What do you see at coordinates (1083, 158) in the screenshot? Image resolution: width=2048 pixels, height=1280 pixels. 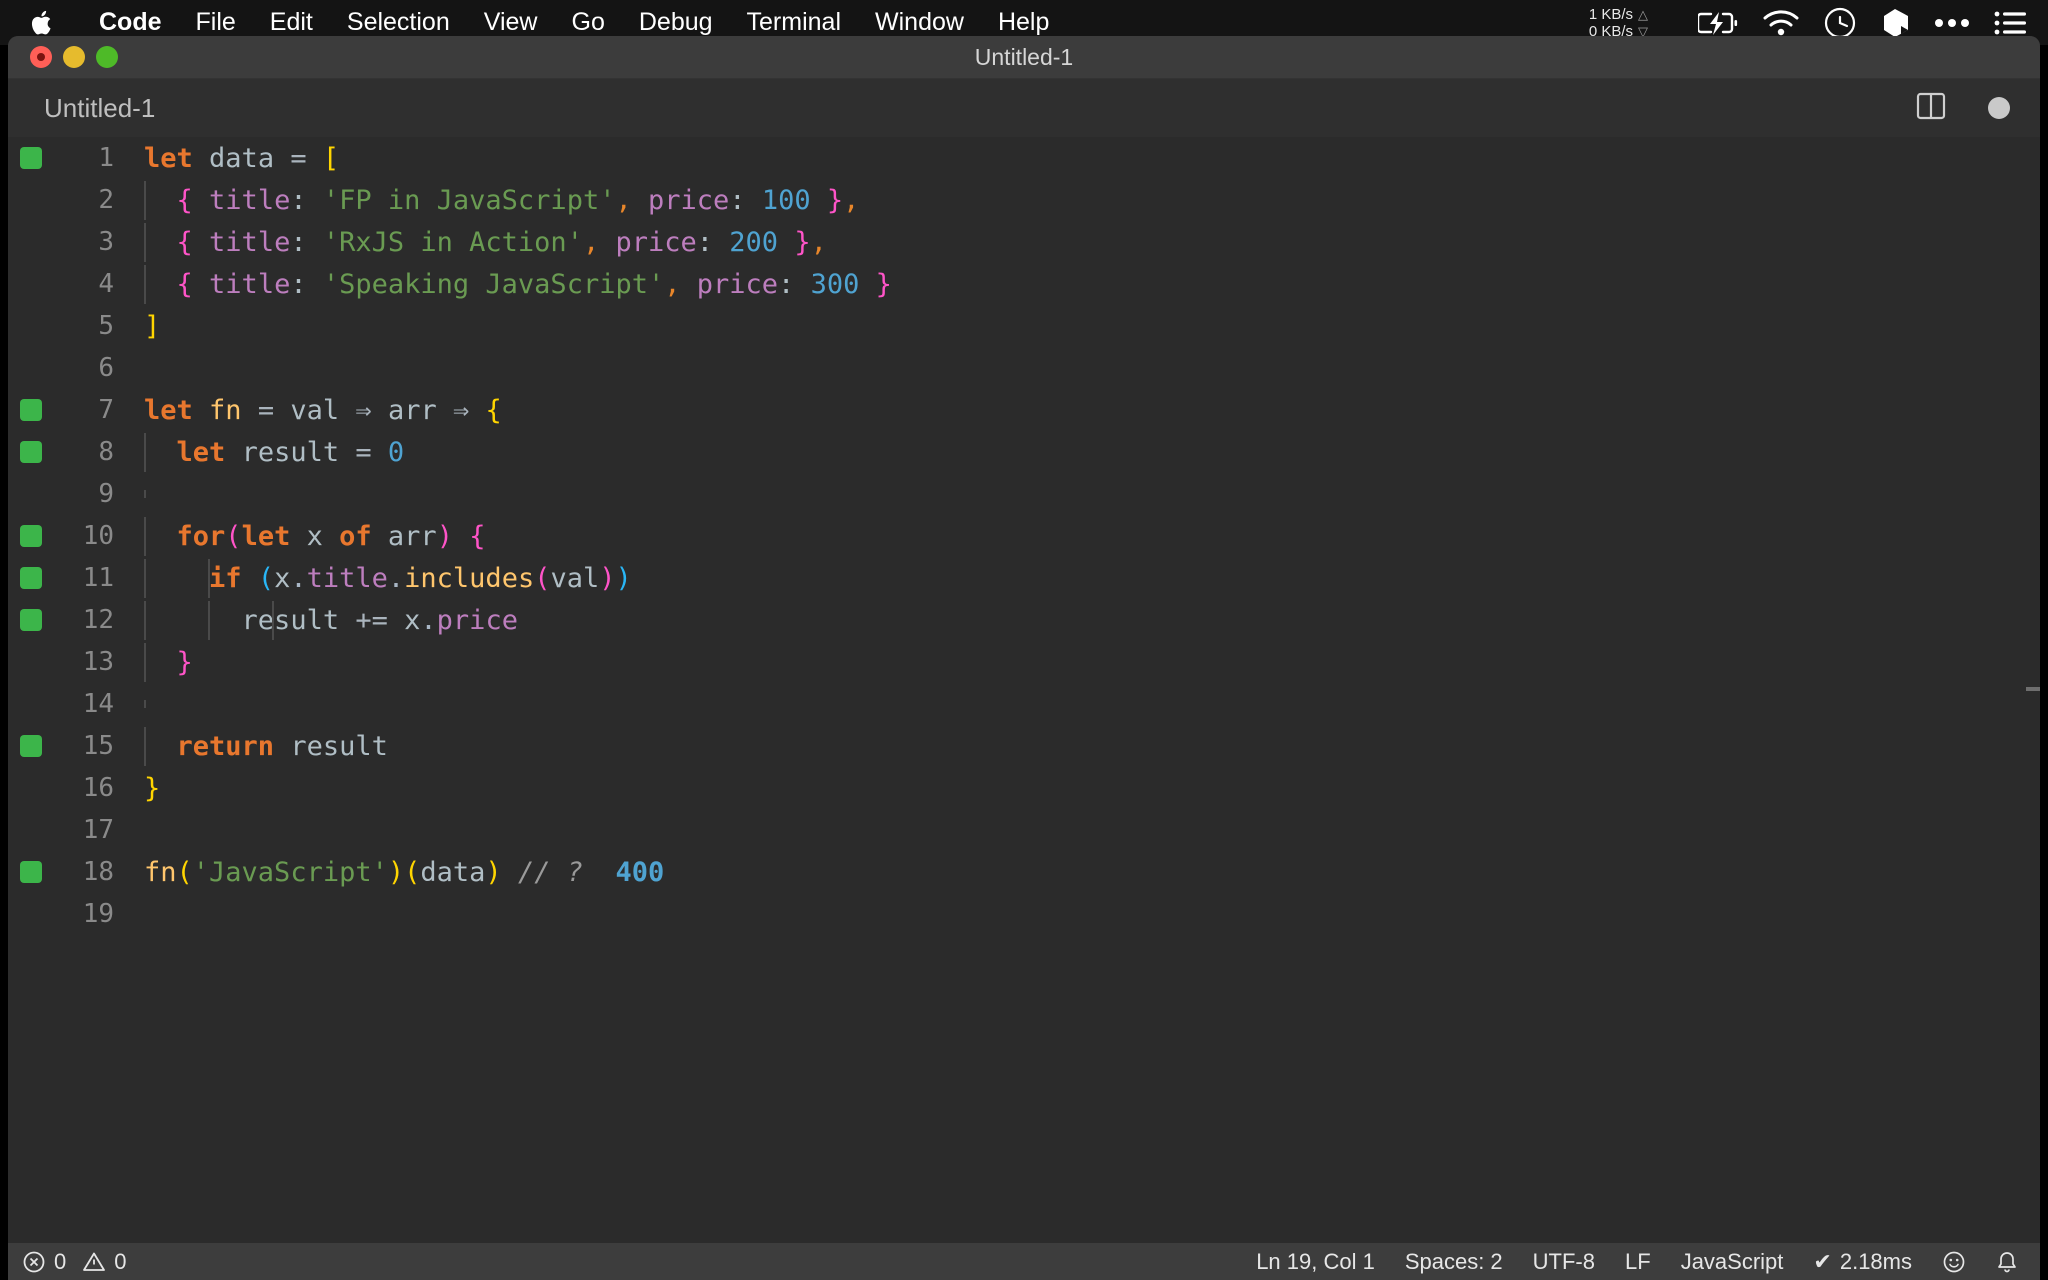 I see `code-line-content: let data = [` at bounding box center [1083, 158].